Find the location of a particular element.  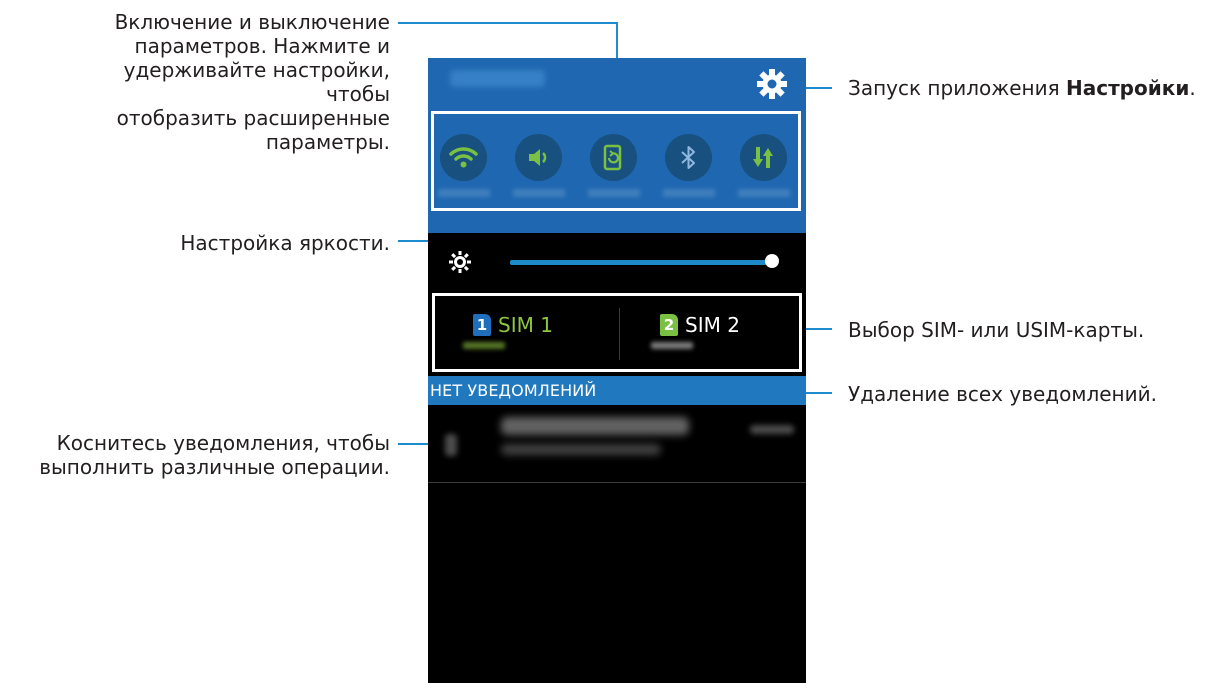

brightness-row is located at coordinates (617, 262).